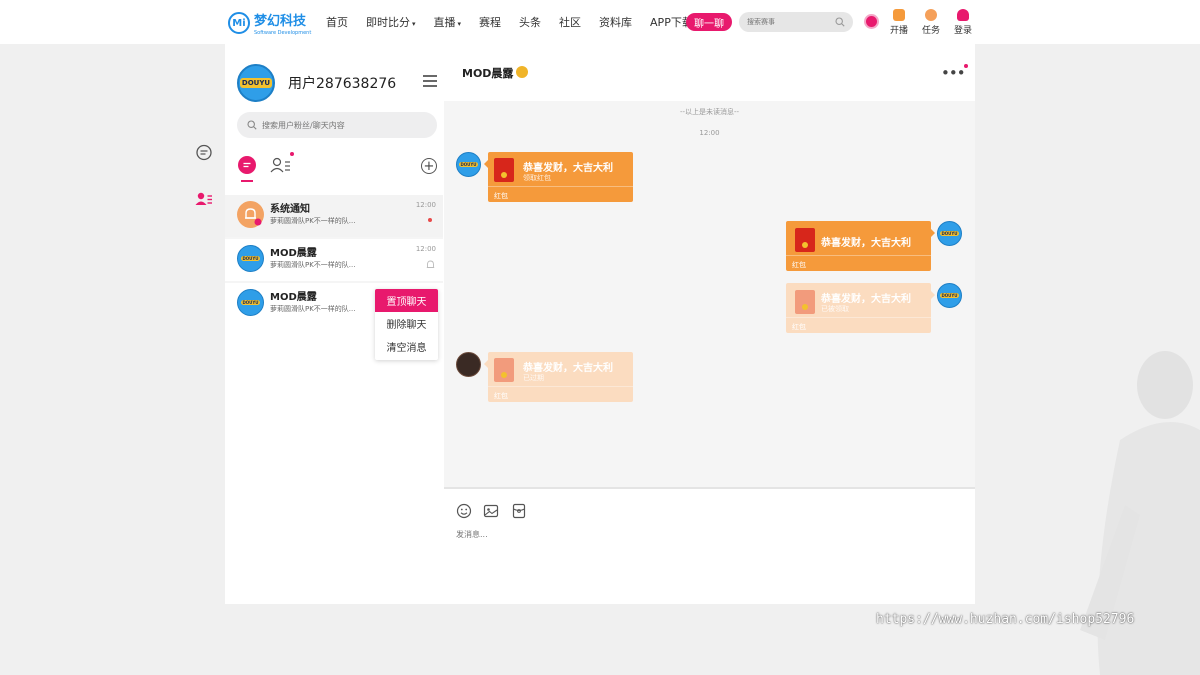  What do you see at coordinates (283, 33) in the screenshot?
I see `brand-tagline: Software Development` at bounding box center [283, 33].